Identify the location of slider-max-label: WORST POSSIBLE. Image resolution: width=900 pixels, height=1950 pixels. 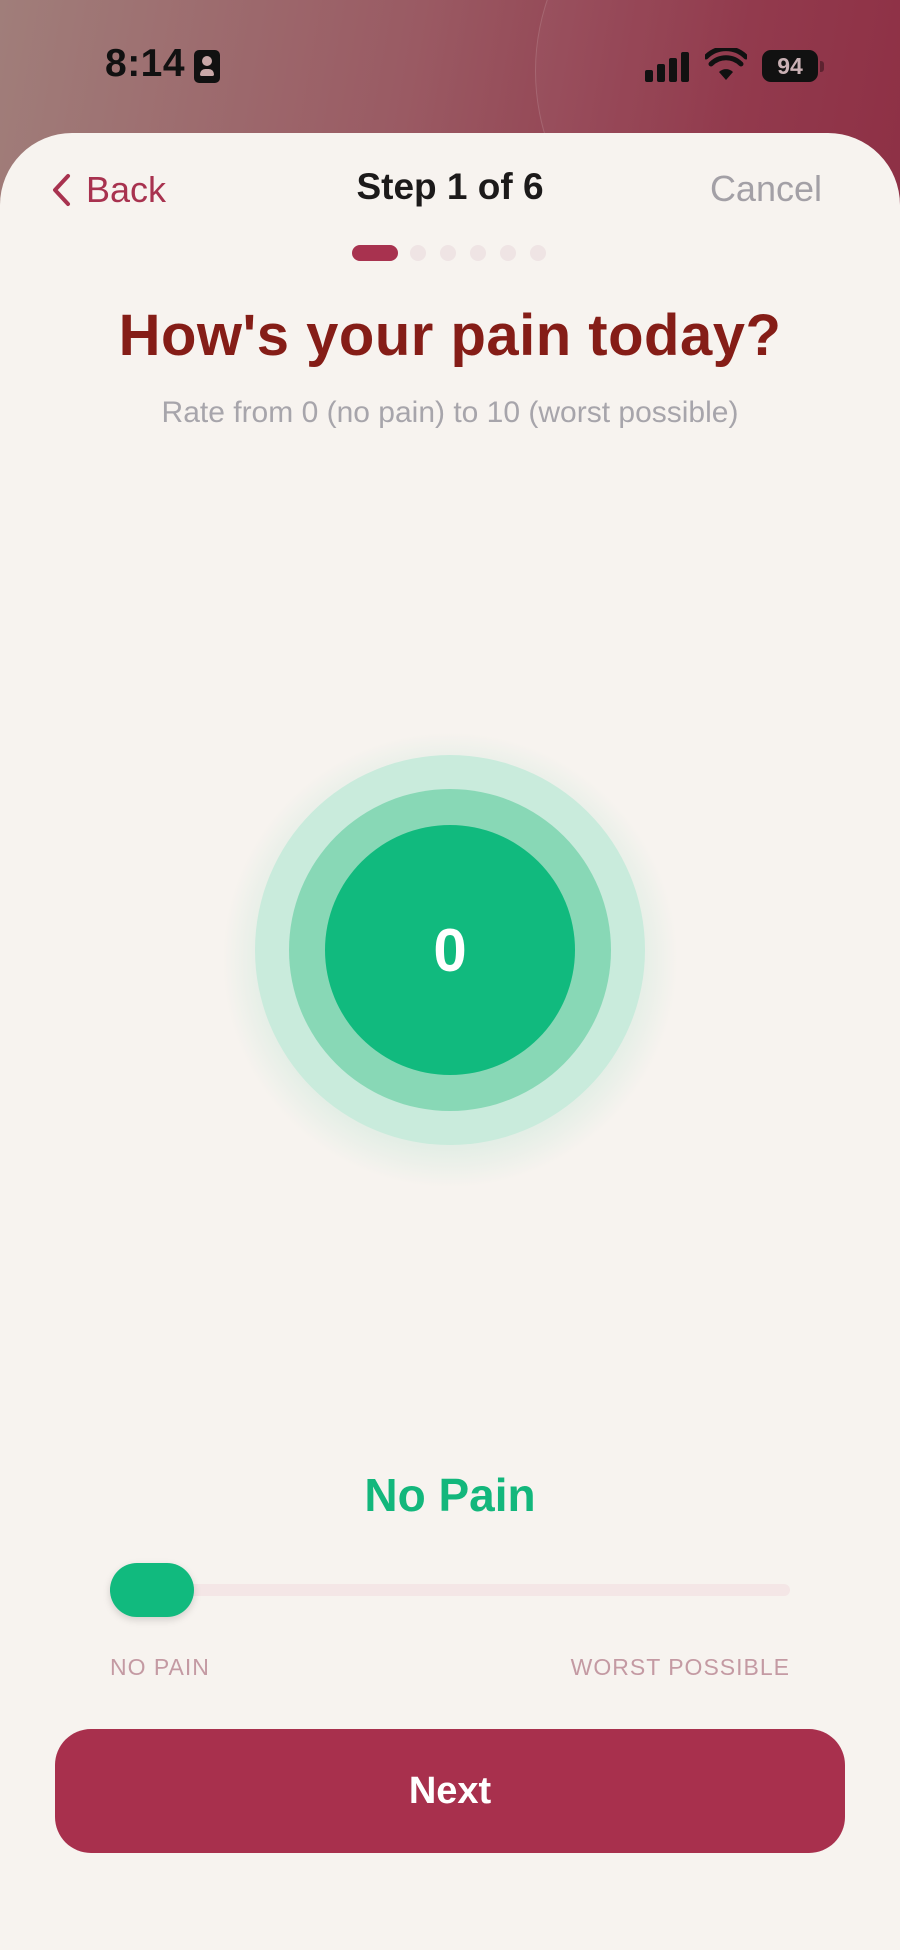
(680, 1667).